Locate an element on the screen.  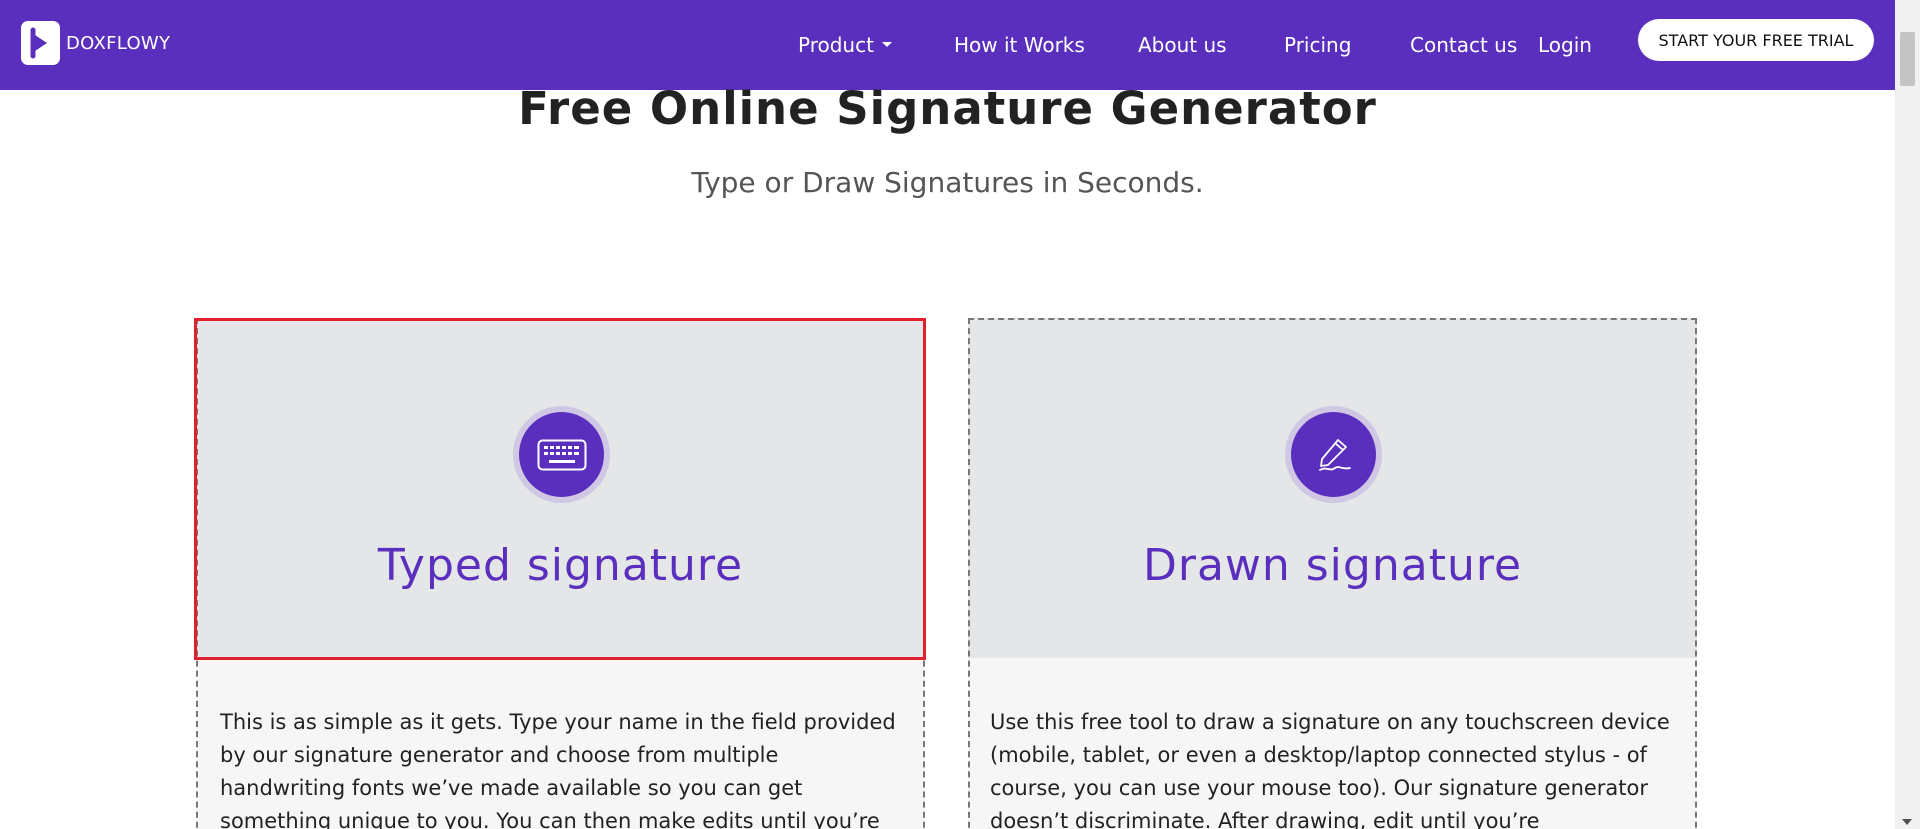
page-title: Free Online Signature Generator is located at coordinates (947, 108).